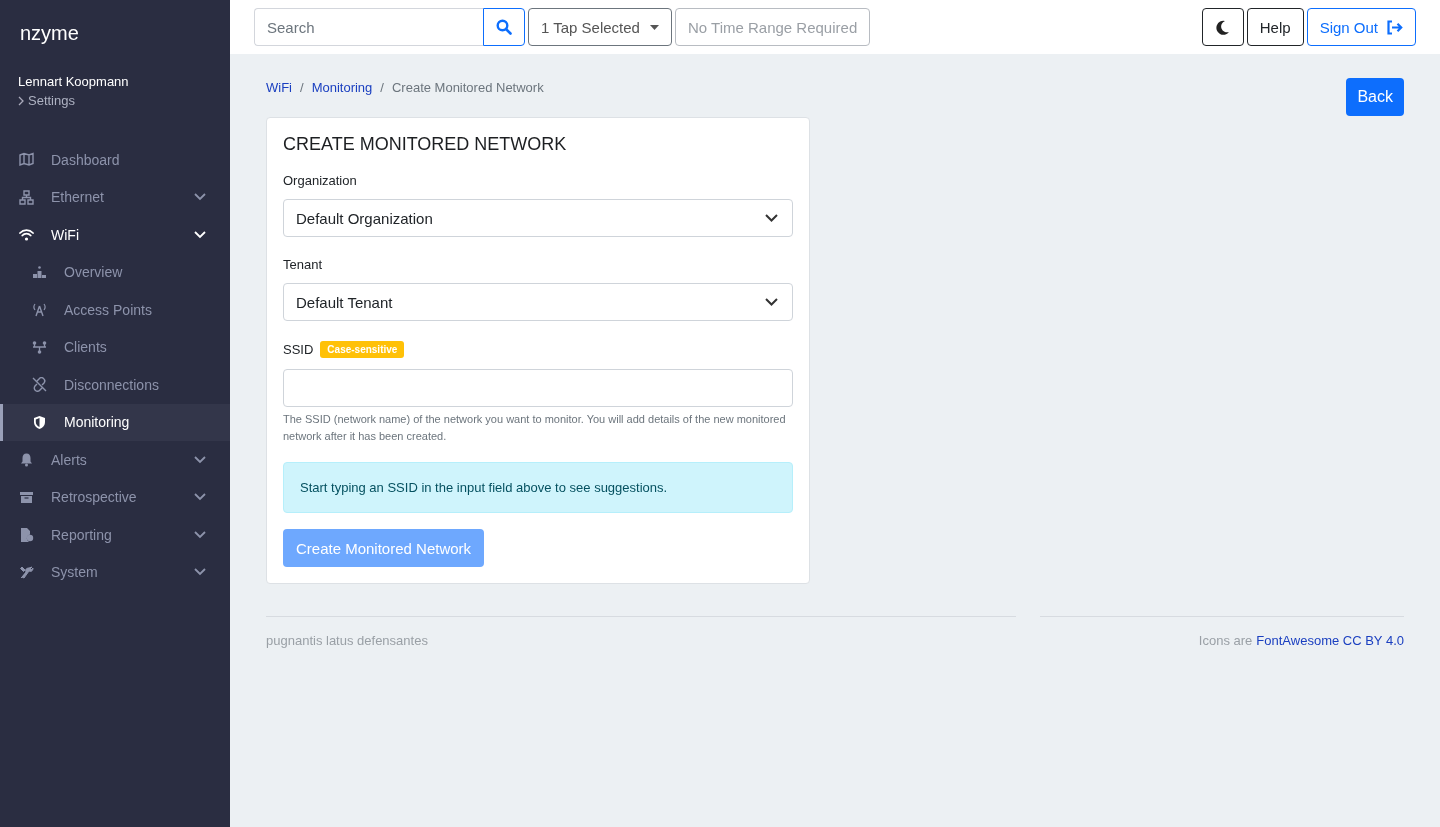 This screenshot has width=1440, height=827. Describe the element at coordinates (74, 81) in the screenshot. I see `user-name: Lennart Koopmann` at that location.